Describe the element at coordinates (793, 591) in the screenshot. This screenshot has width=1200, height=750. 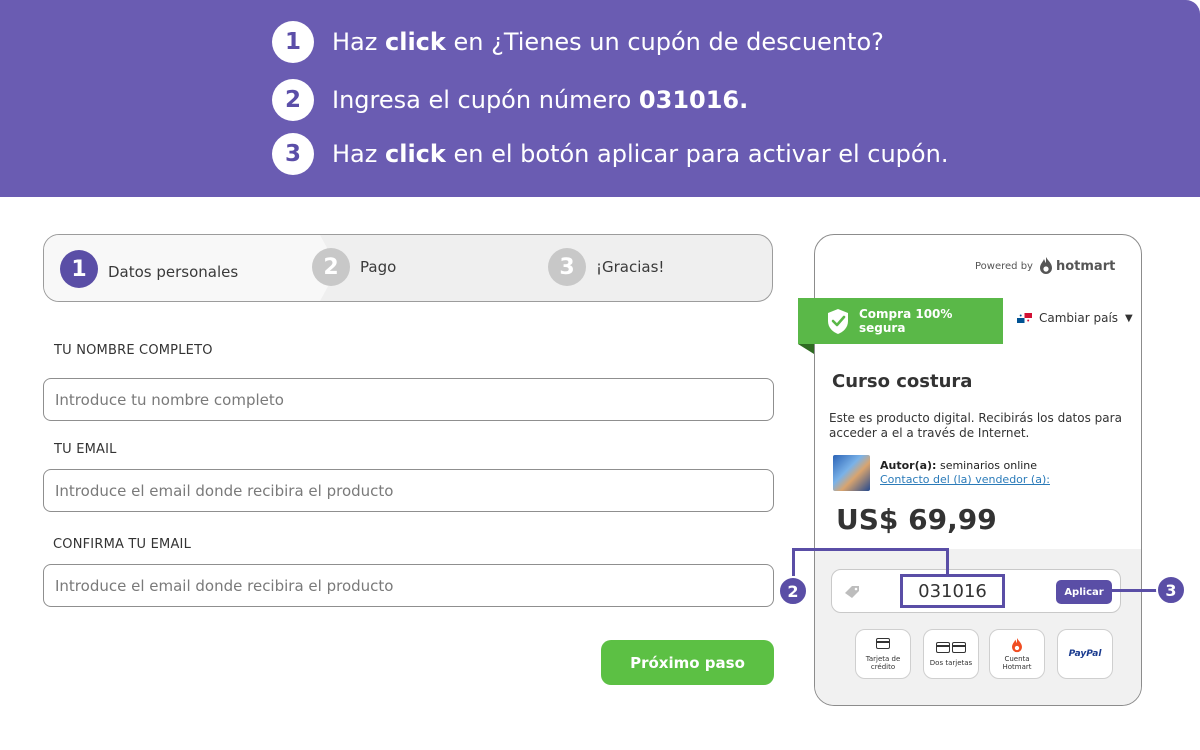
I see `callout-badge-2: 2` at that location.